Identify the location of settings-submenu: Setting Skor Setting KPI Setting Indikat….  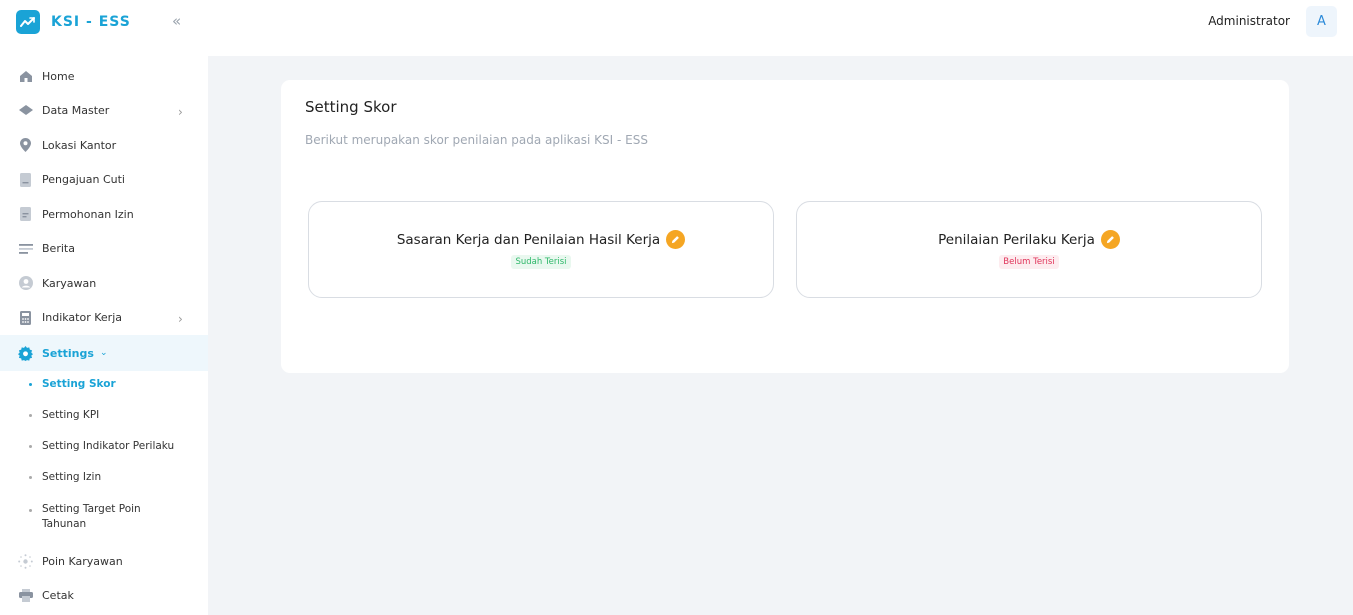
(104, 456).